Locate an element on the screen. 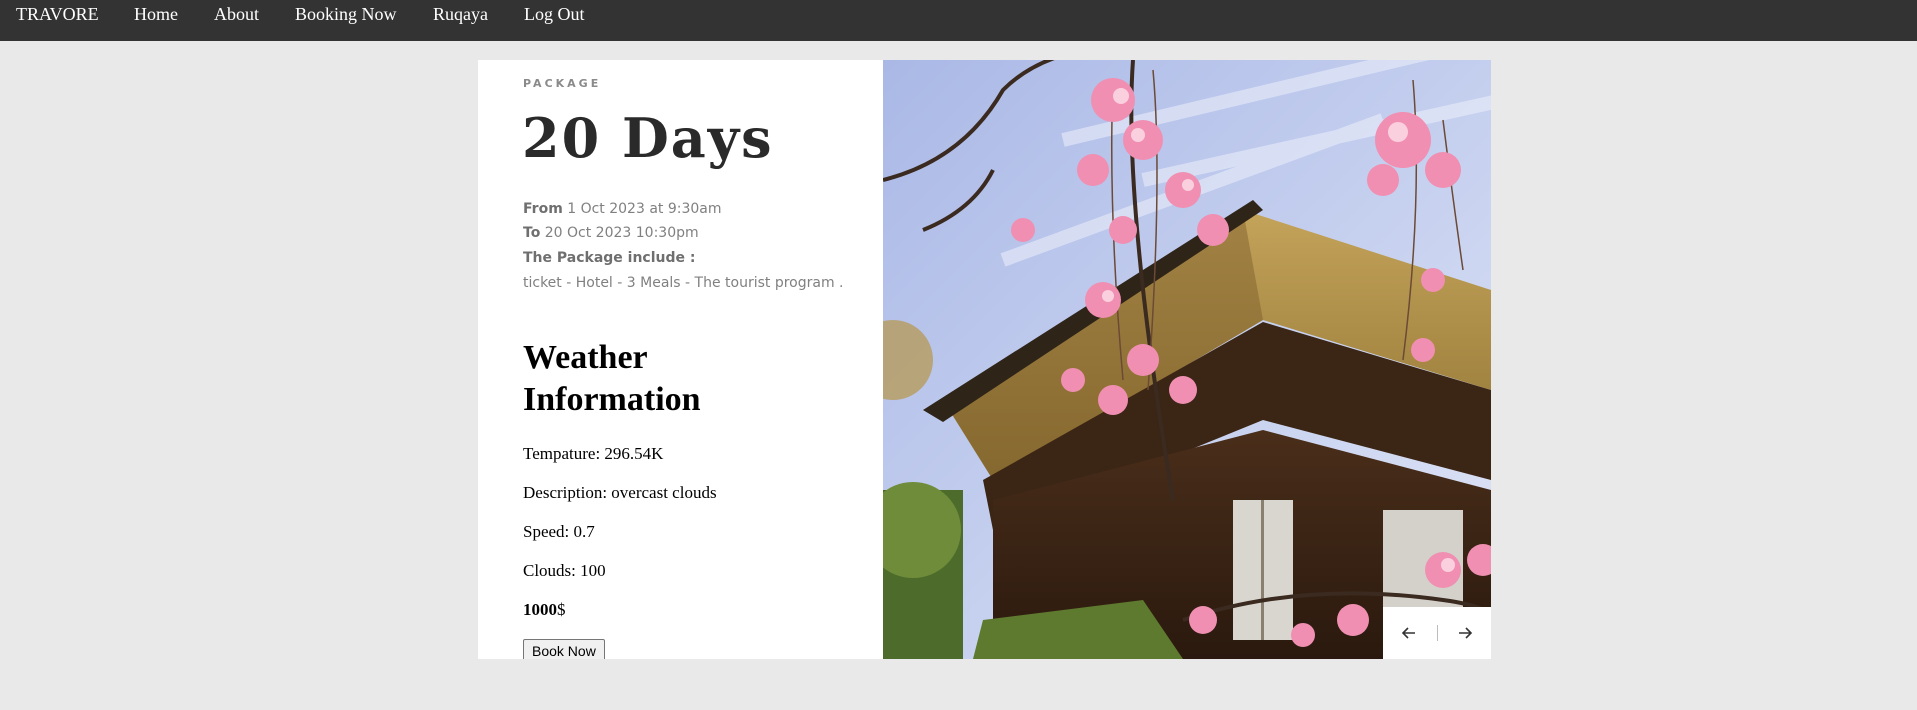 This screenshot has height=710, width=1917. nav-logout-link: Log Out is located at coordinates (554, 14).